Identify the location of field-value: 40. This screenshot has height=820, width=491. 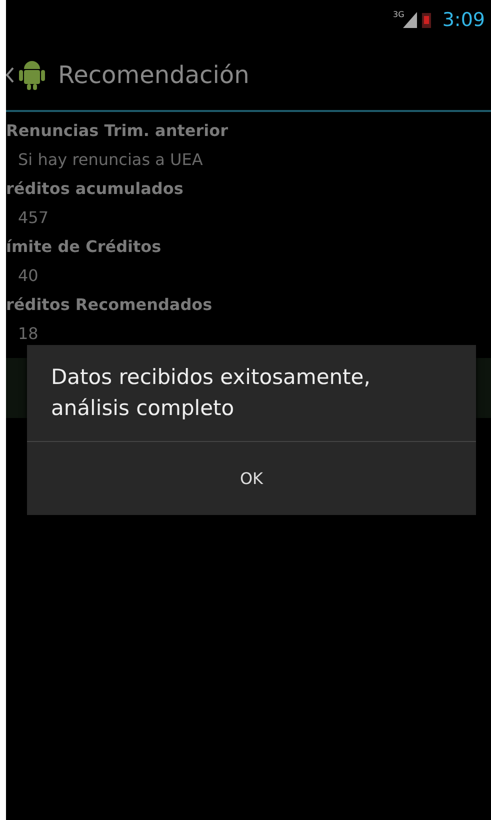
(28, 276).